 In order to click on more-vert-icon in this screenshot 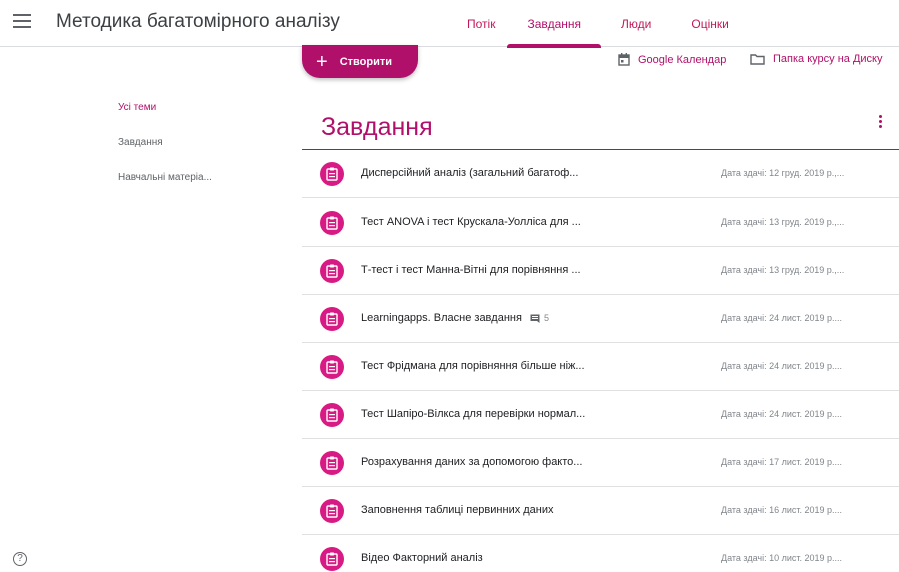, I will do `click(880, 123)`.